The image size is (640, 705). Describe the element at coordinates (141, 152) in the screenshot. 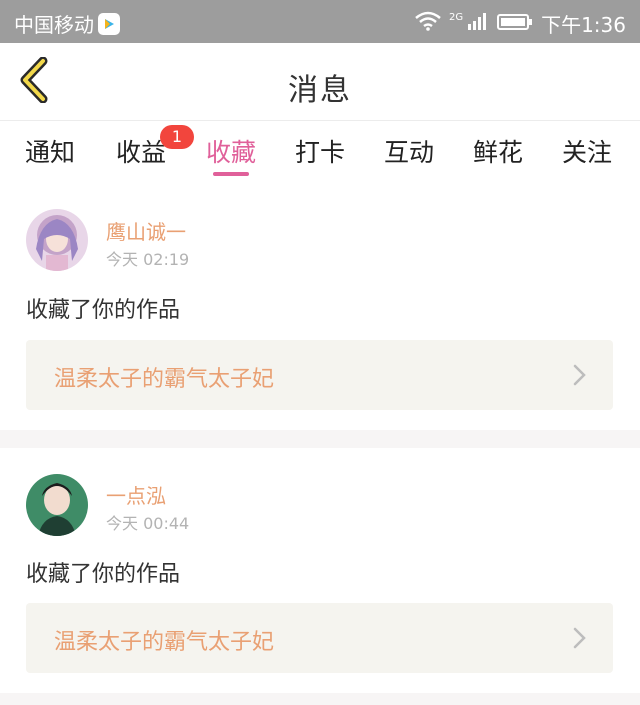

I see `tab-label: 收益` at that location.